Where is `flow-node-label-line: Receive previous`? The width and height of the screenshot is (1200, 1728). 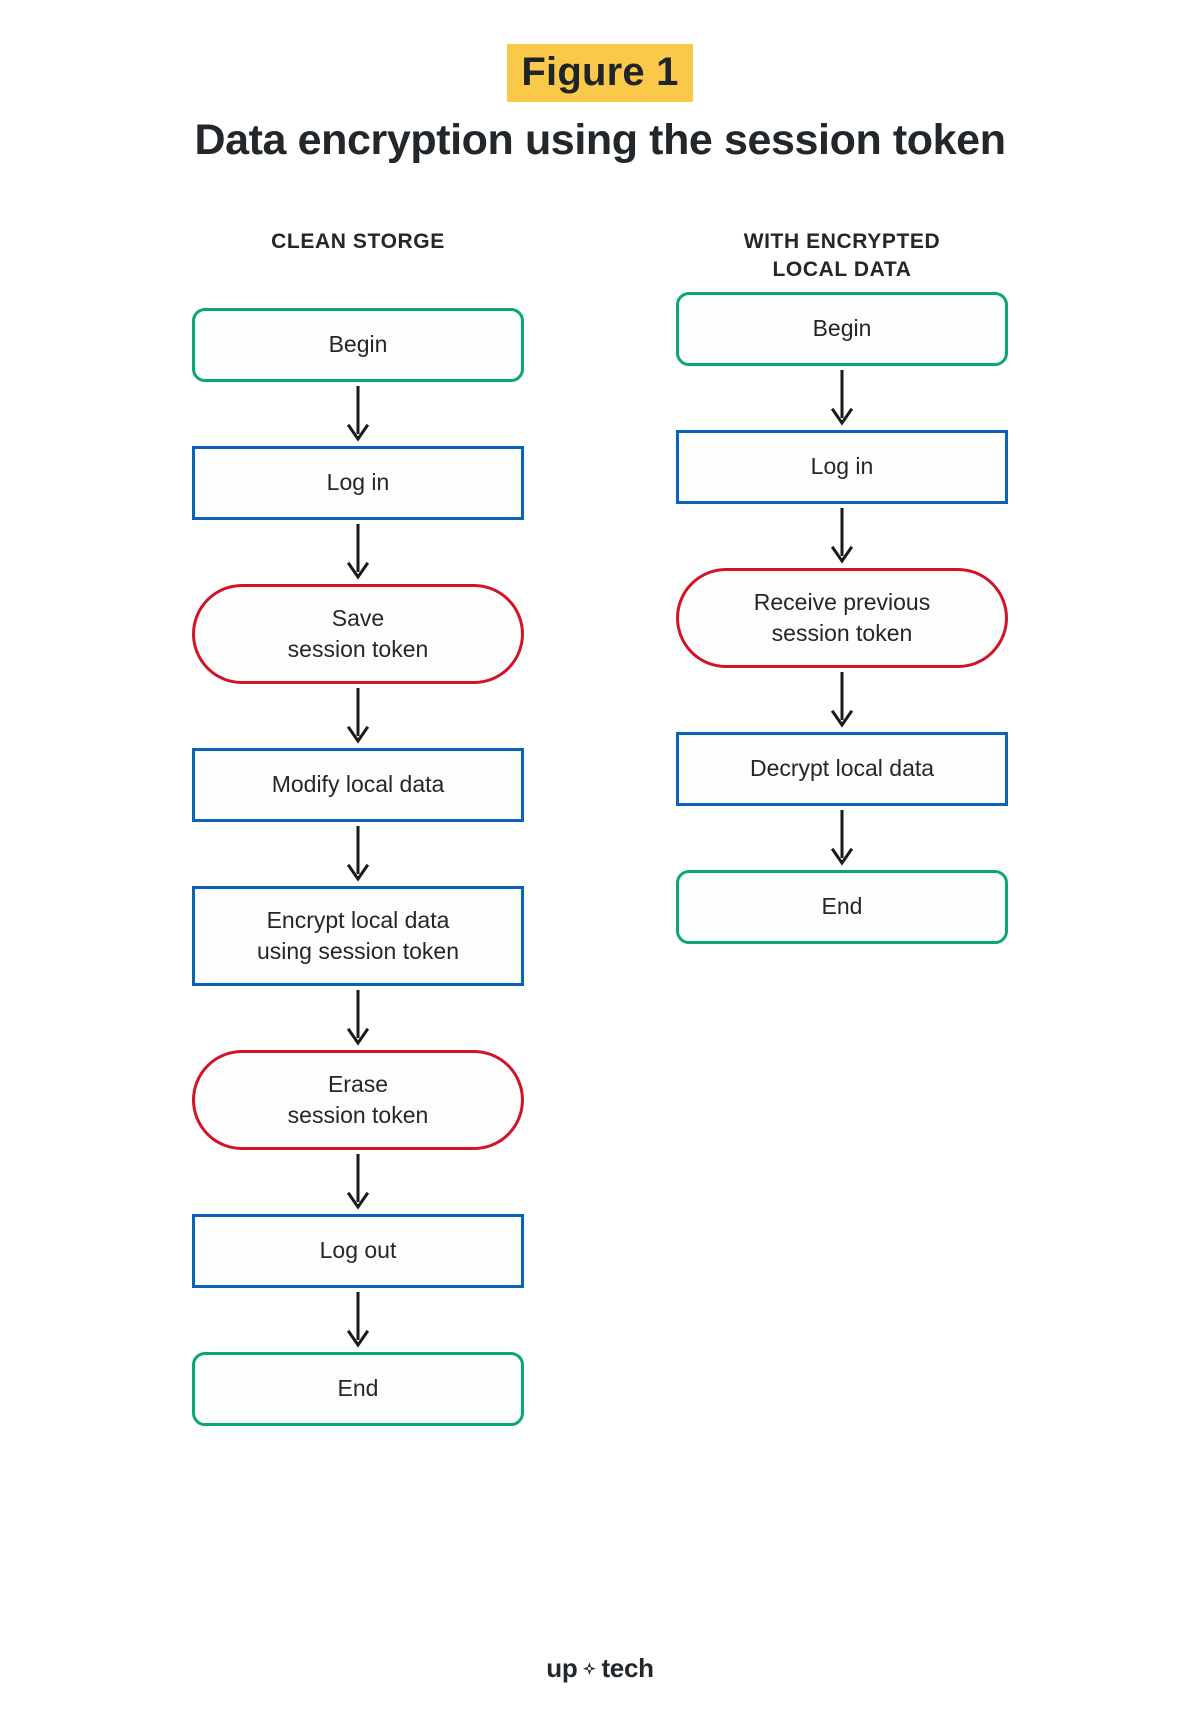 flow-node-label-line: Receive previous is located at coordinates (842, 601).